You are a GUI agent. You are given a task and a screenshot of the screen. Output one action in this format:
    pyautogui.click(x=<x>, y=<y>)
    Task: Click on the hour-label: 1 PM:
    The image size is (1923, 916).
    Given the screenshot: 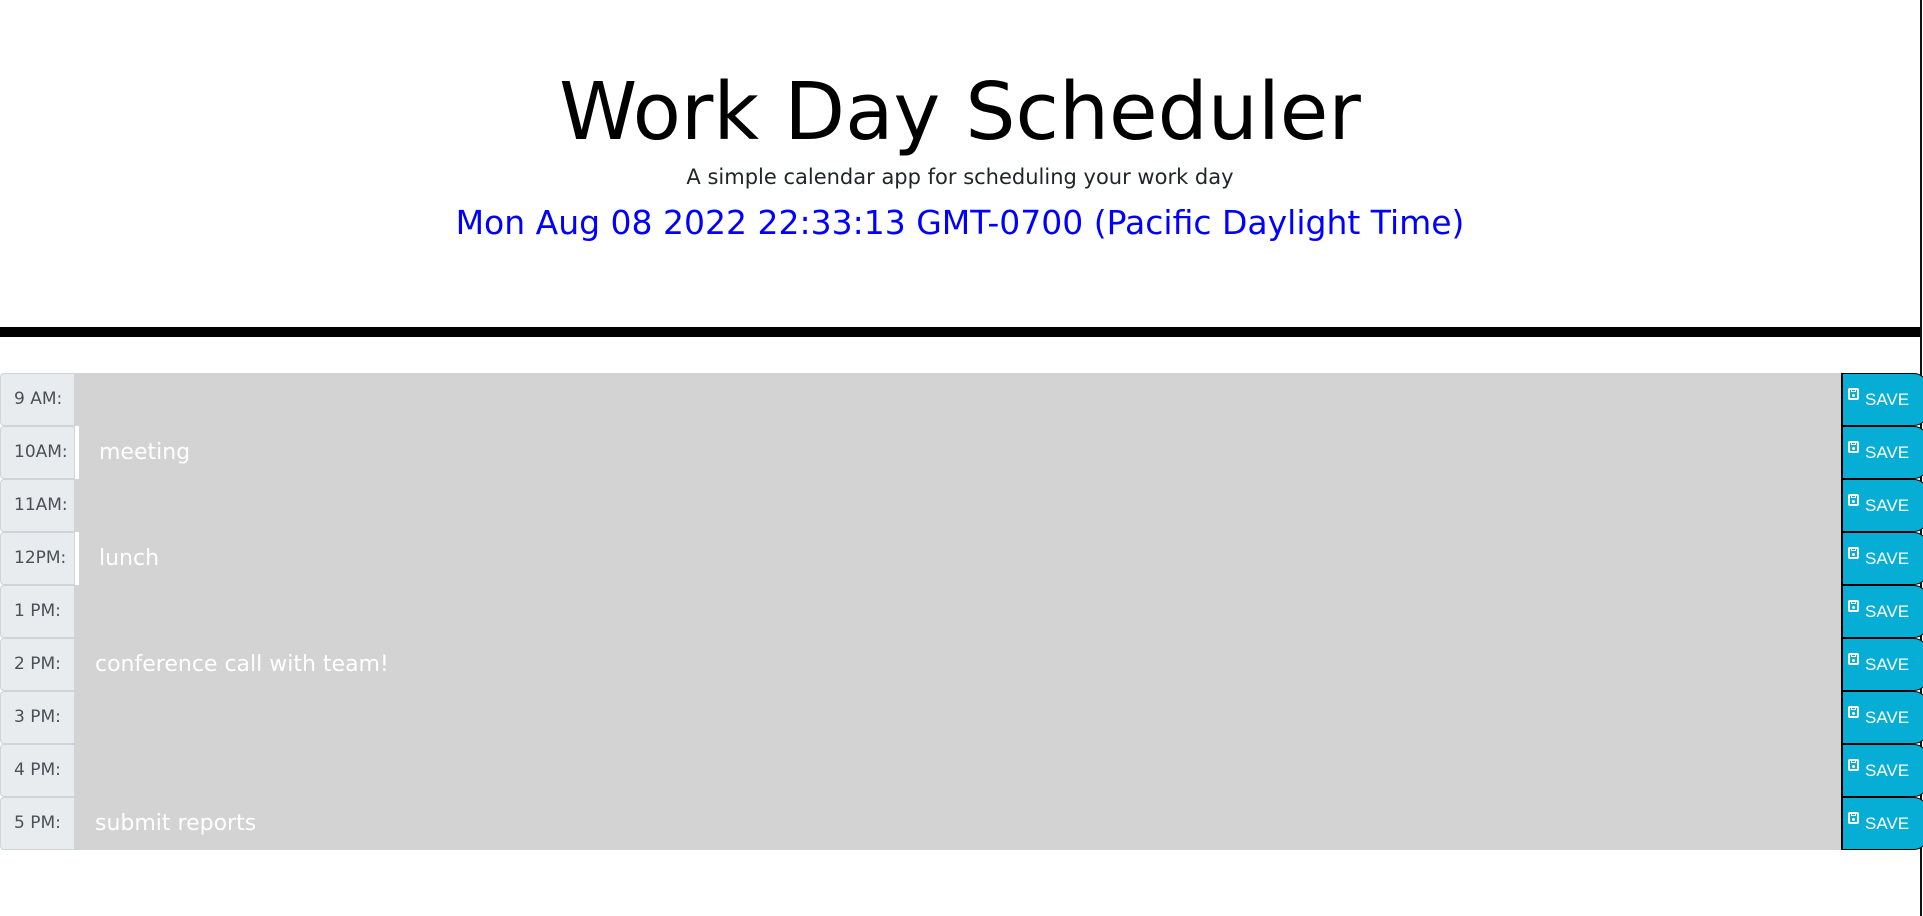 What is the action you would take?
    pyautogui.click(x=37, y=611)
    